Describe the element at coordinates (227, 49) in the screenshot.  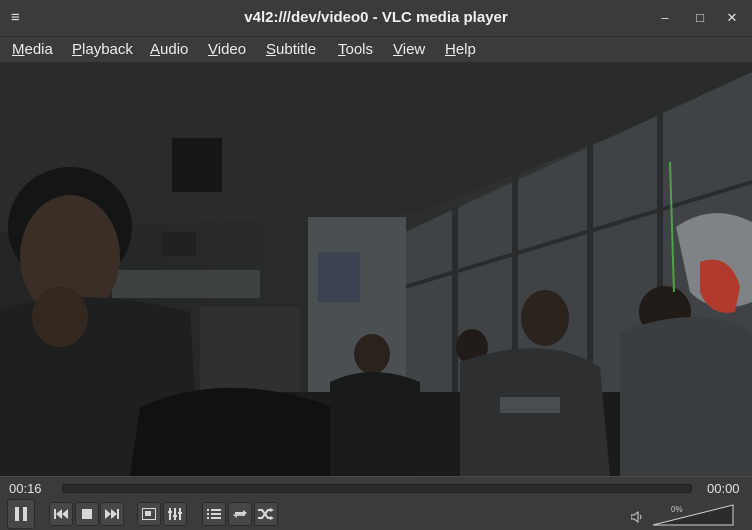
I see `menu-video: Video` at that location.